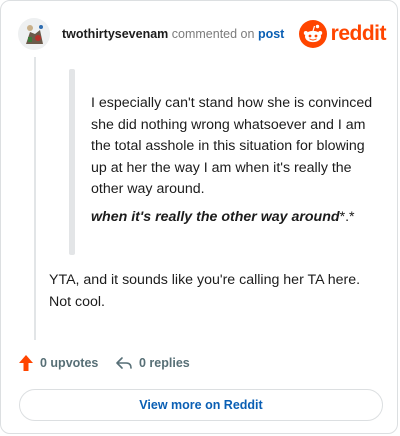 The height and width of the screenshot is (436, 400). Describe the element at coordinates (215, 217) in the screenshot. I see `quoted-emphasis-bold: when it's really the other way around` at that location.